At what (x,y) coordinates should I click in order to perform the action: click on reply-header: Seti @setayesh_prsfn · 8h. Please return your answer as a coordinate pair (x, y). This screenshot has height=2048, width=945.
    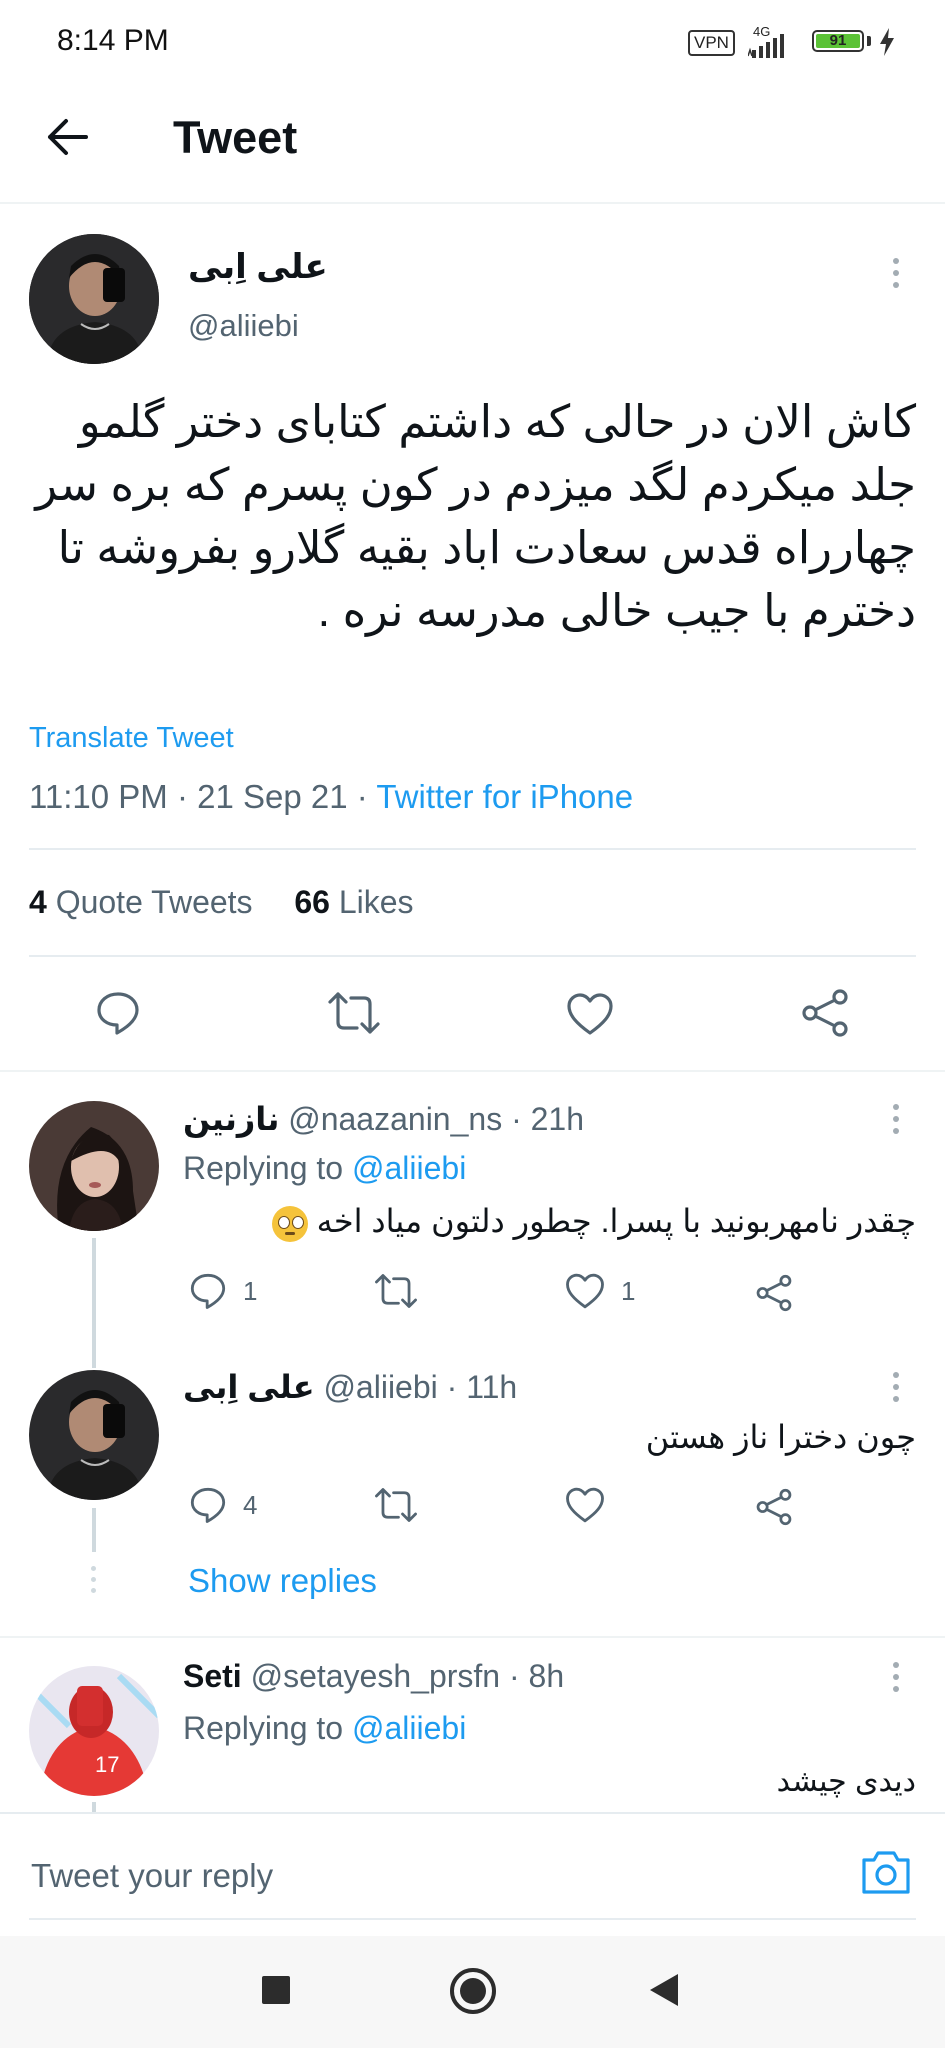
    Looking at the image, I should click on (373, 1676).